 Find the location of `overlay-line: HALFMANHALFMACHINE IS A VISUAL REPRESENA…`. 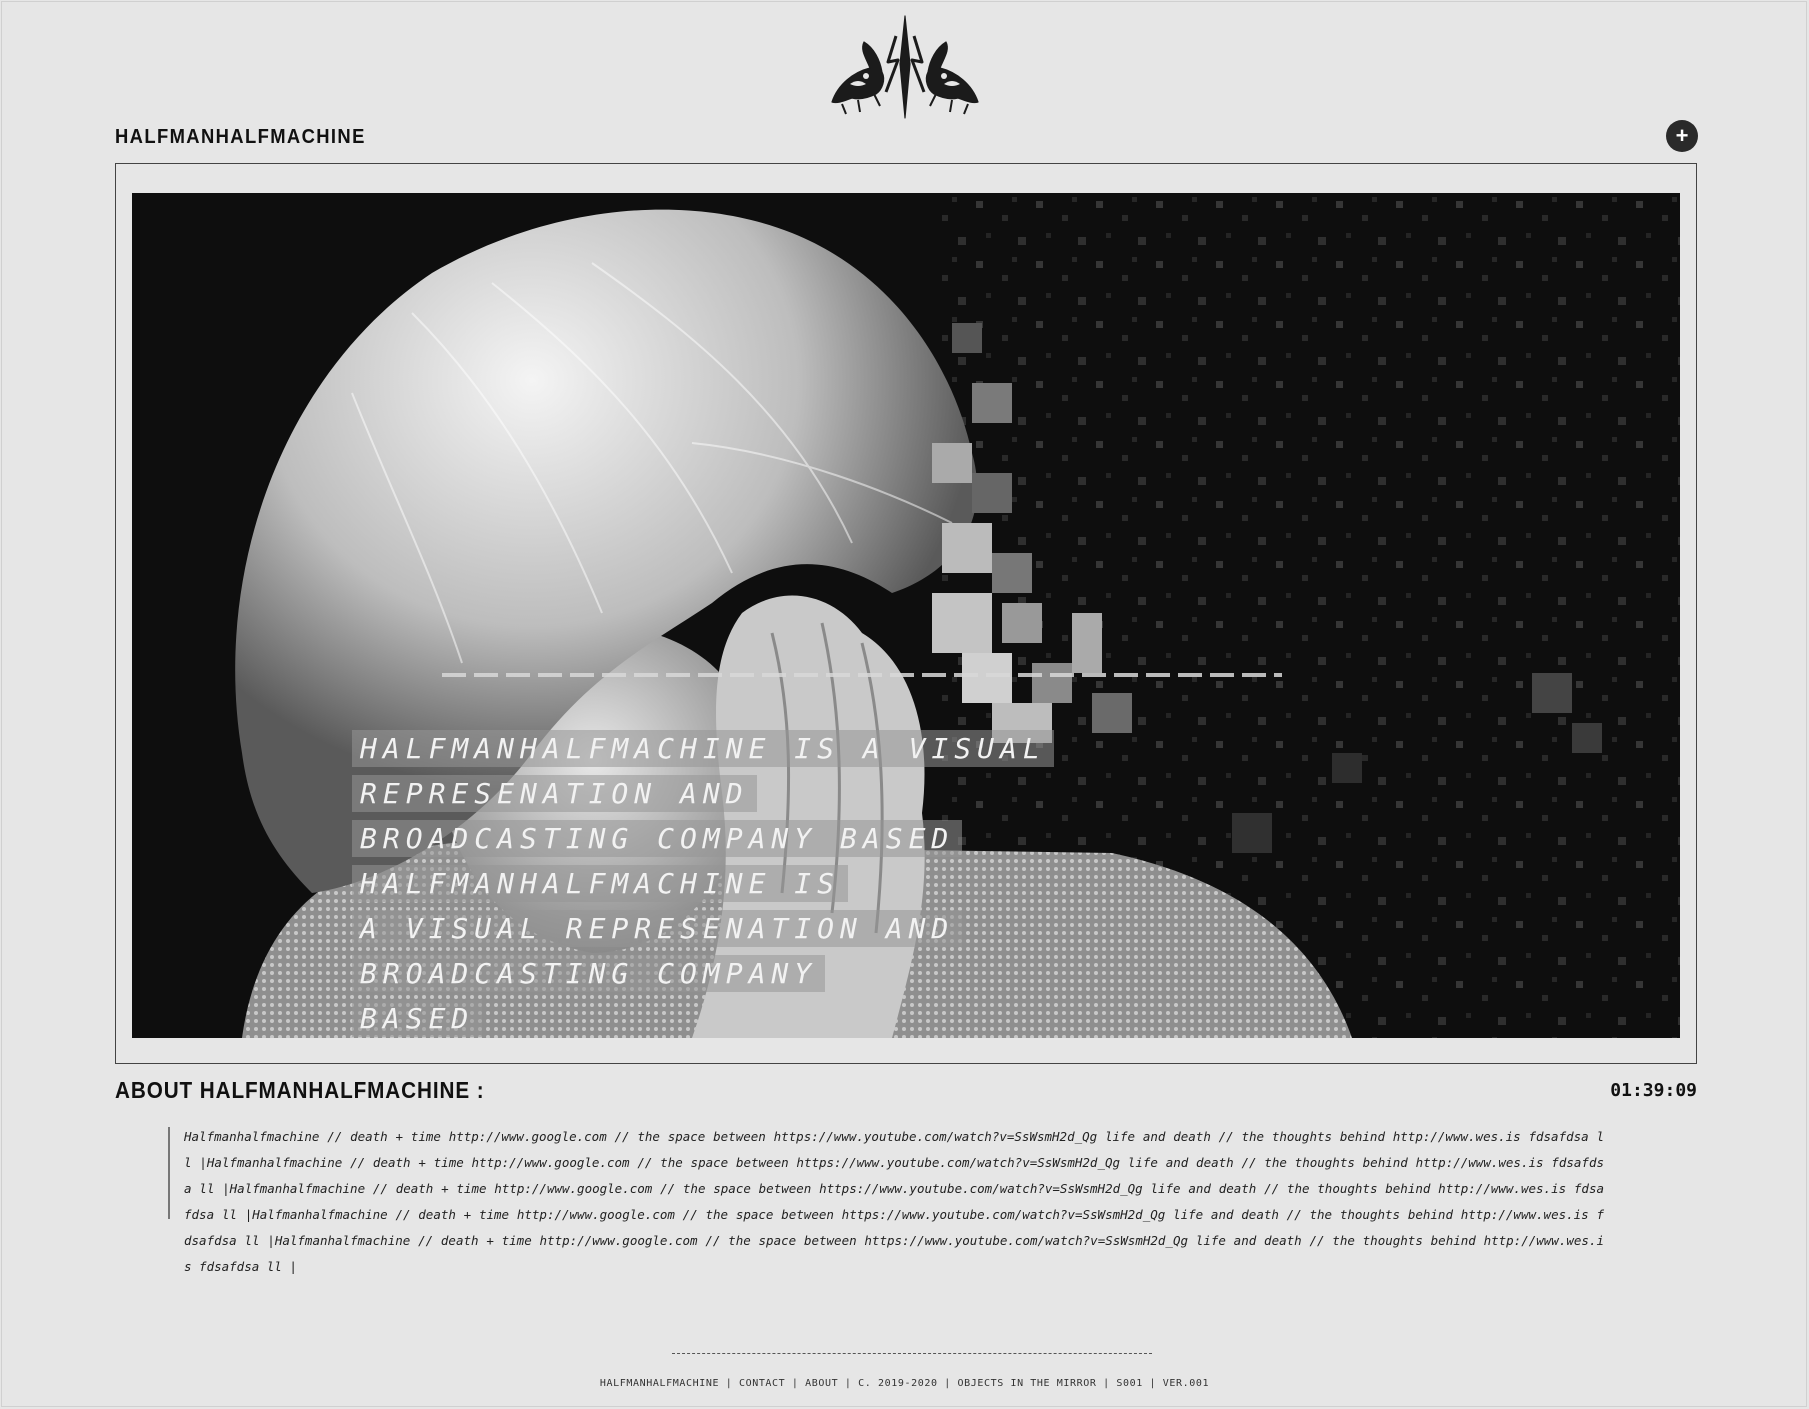

overlay-line: HALFMANHALFMACHINE IS A VISUAL REPRESENA… is located at coordinates (703, 771).